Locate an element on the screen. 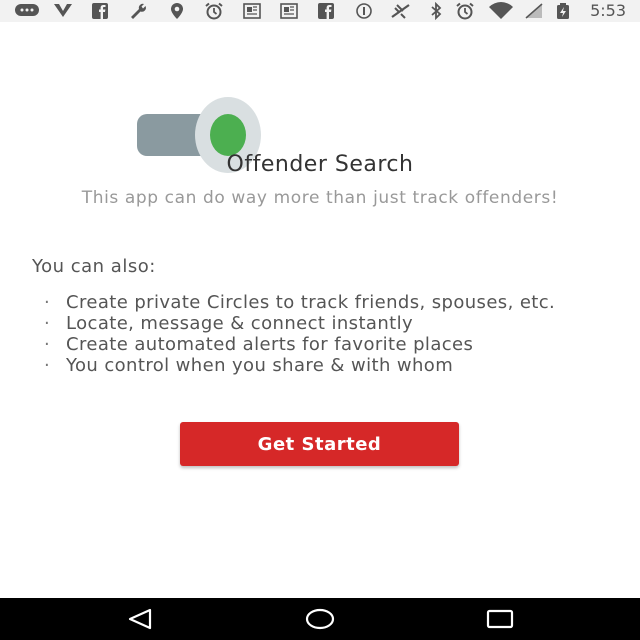 The width and height of the screenshot is (640, 640). location-icon is located at coordinates (177, 11).